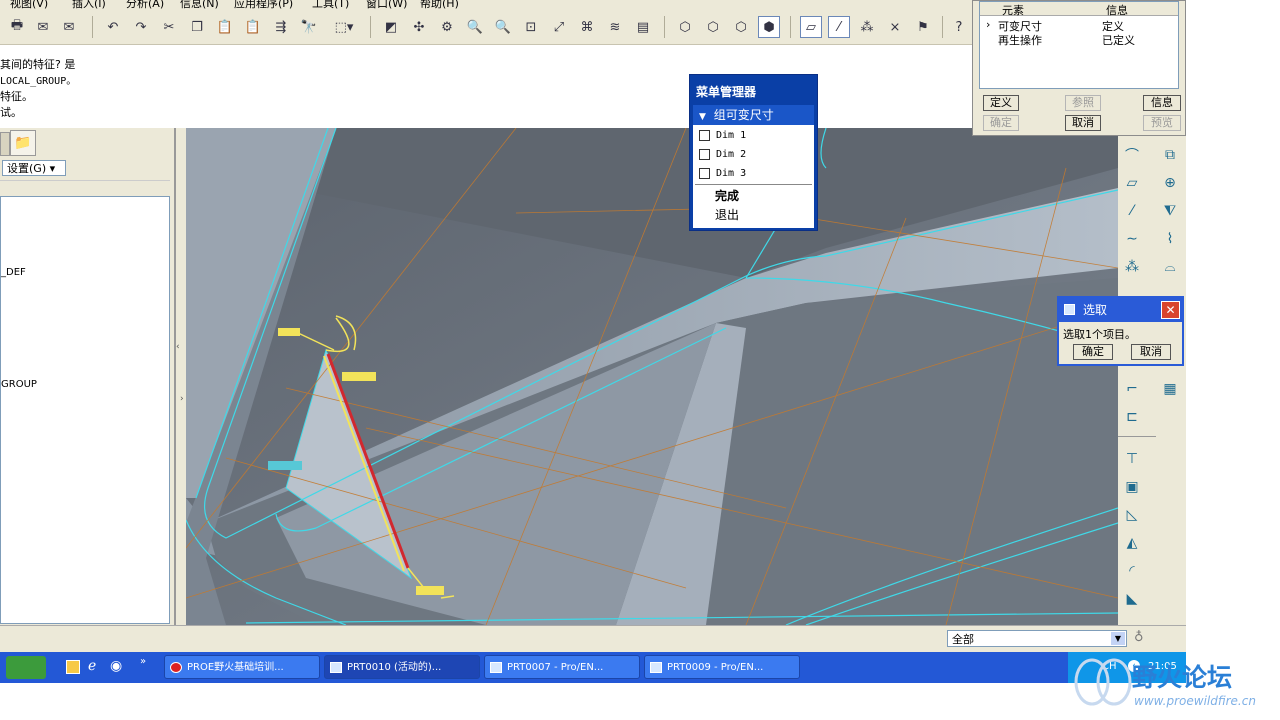 The image size is (1280, 720). What do you see at coordinates (895, 27) in the screenshot?
I see `coordinate-systems-icon: ⨯` at bounding box center [895, 27].